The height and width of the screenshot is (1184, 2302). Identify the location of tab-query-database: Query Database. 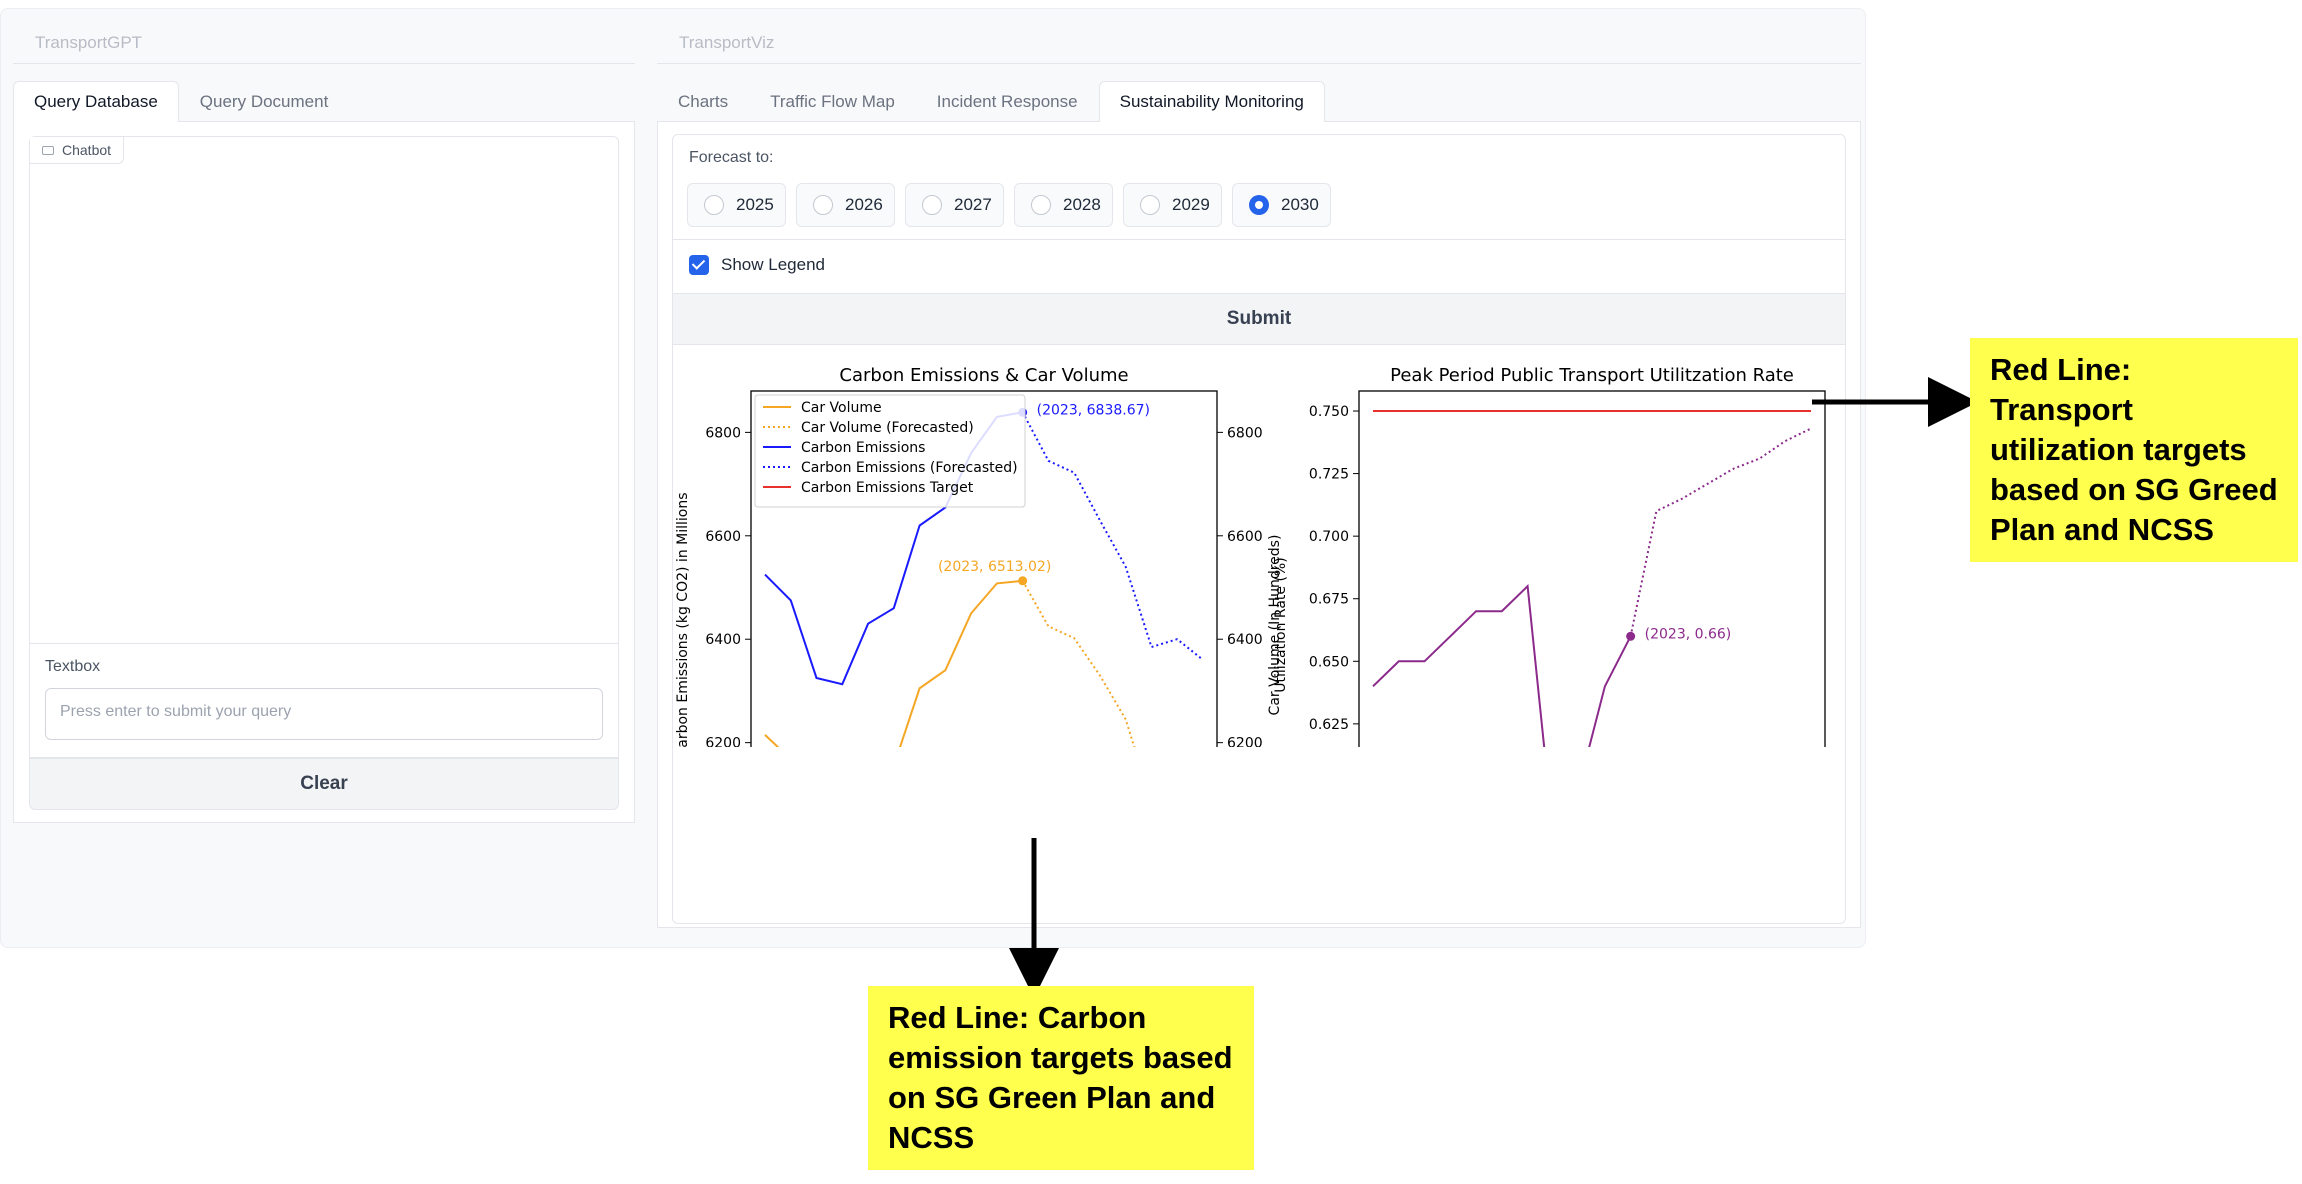
(96, 101).